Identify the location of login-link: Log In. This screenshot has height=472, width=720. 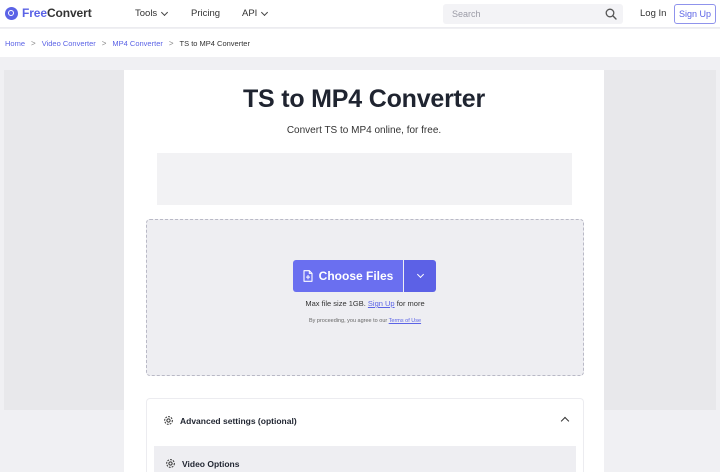
(653, 13).